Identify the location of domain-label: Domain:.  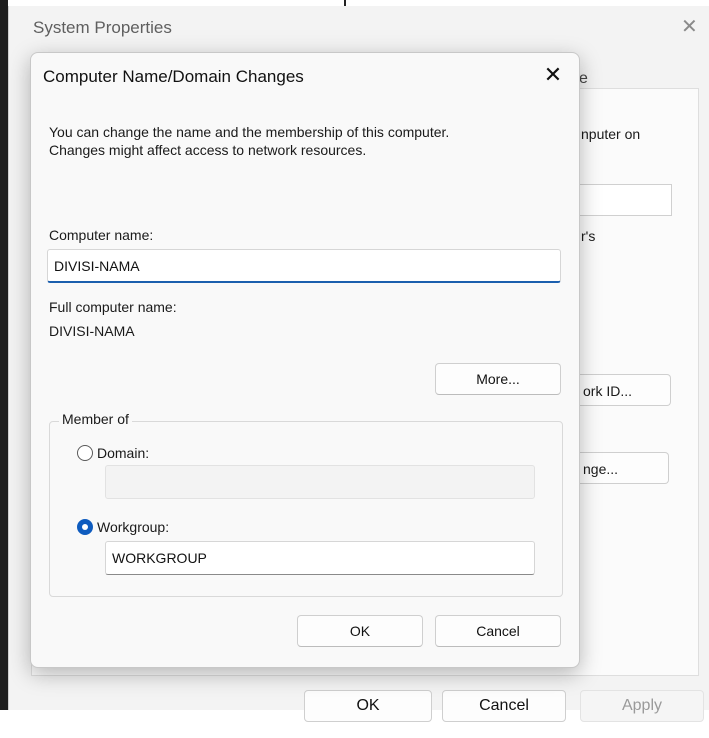
(123, 453).